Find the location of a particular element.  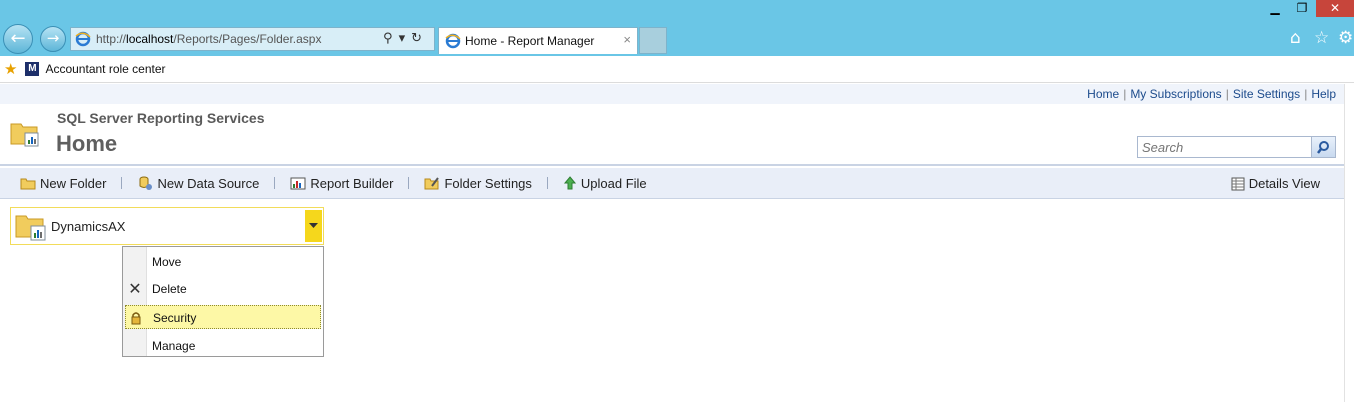

new-data-source-icon is located at coordinates (146, 183).